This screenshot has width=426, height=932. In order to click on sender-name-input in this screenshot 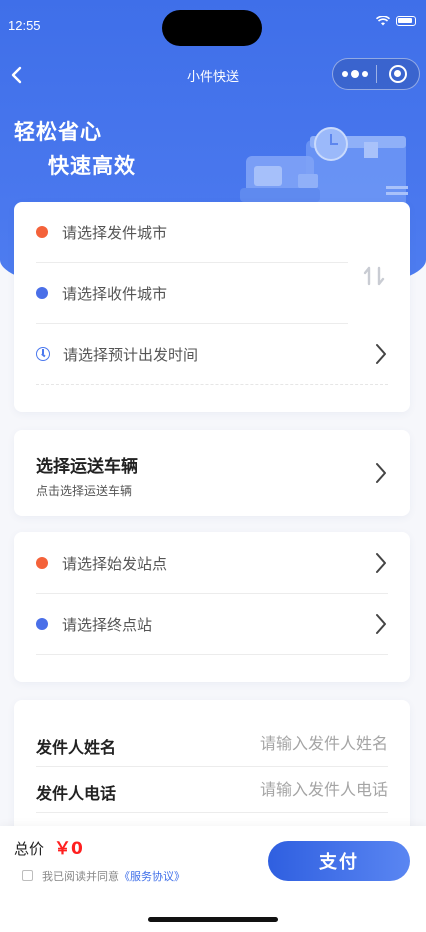, I will do `click(303, 743)`.